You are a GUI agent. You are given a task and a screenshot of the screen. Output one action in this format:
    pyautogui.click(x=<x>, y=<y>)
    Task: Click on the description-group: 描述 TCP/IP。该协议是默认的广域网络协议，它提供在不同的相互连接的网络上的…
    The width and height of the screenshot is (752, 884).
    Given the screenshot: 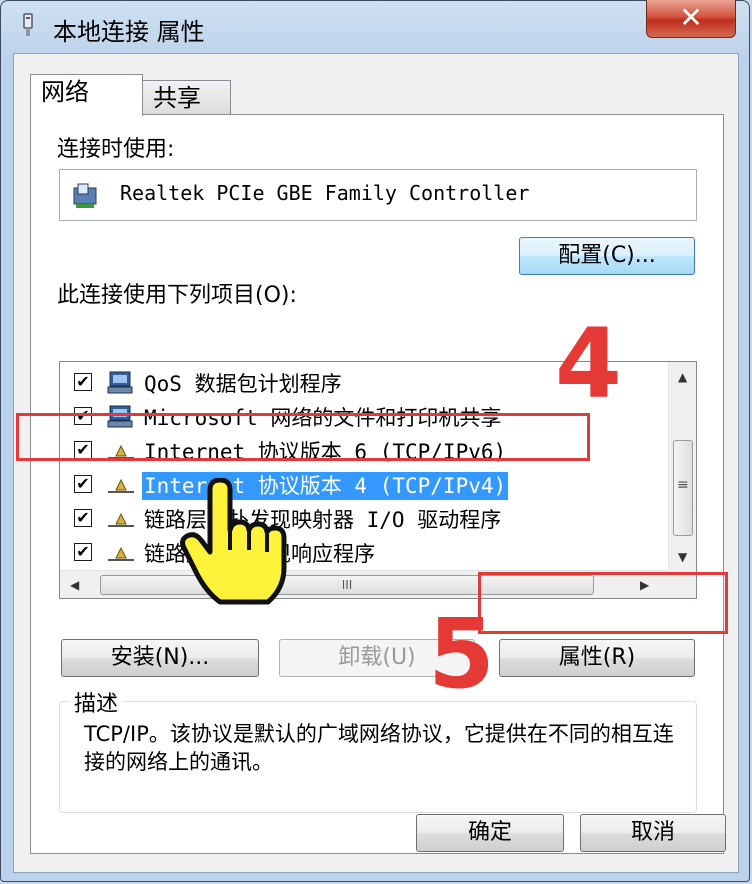 What is the action you would take?
    pyautogui.click(x=378, y=749)
    